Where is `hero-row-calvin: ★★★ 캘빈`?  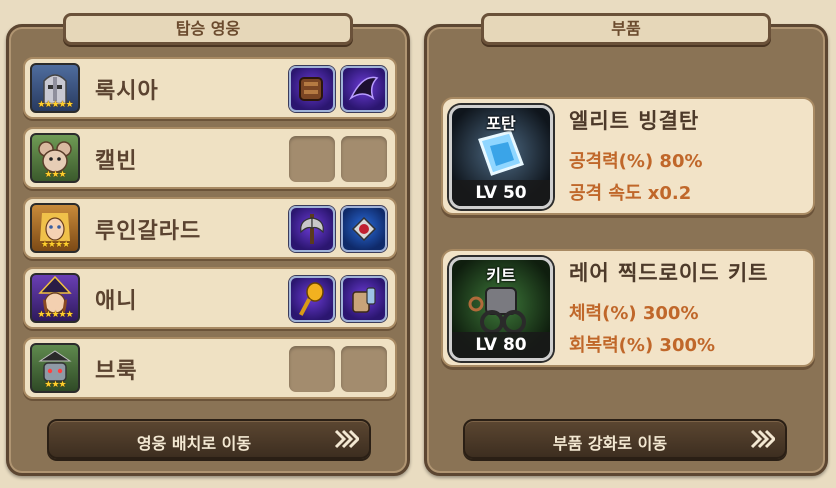 hero-row-calvin: ★★★ 캘빈 is located at coordinates (210, 158).